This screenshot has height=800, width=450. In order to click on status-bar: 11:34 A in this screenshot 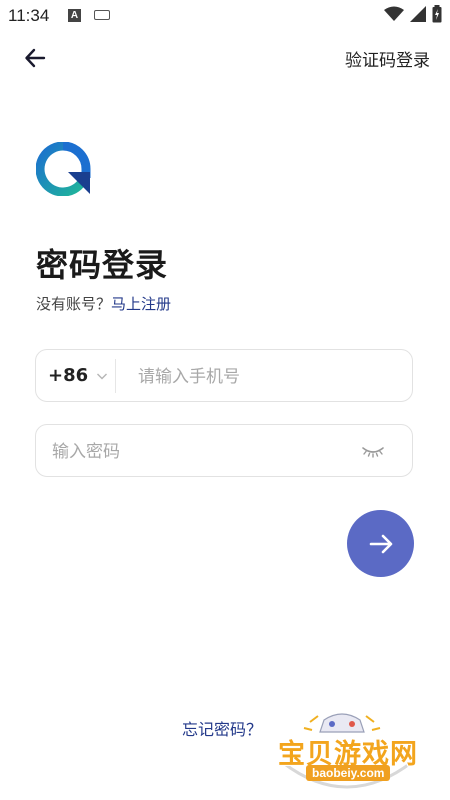, I will do `click(225, 16)`.